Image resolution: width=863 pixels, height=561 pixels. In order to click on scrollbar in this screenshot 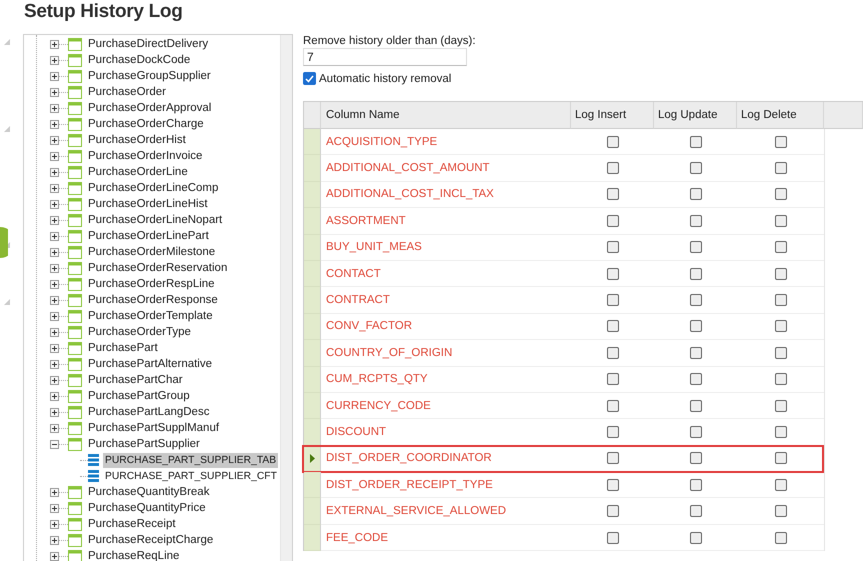, I will do `click(286, 298)`.